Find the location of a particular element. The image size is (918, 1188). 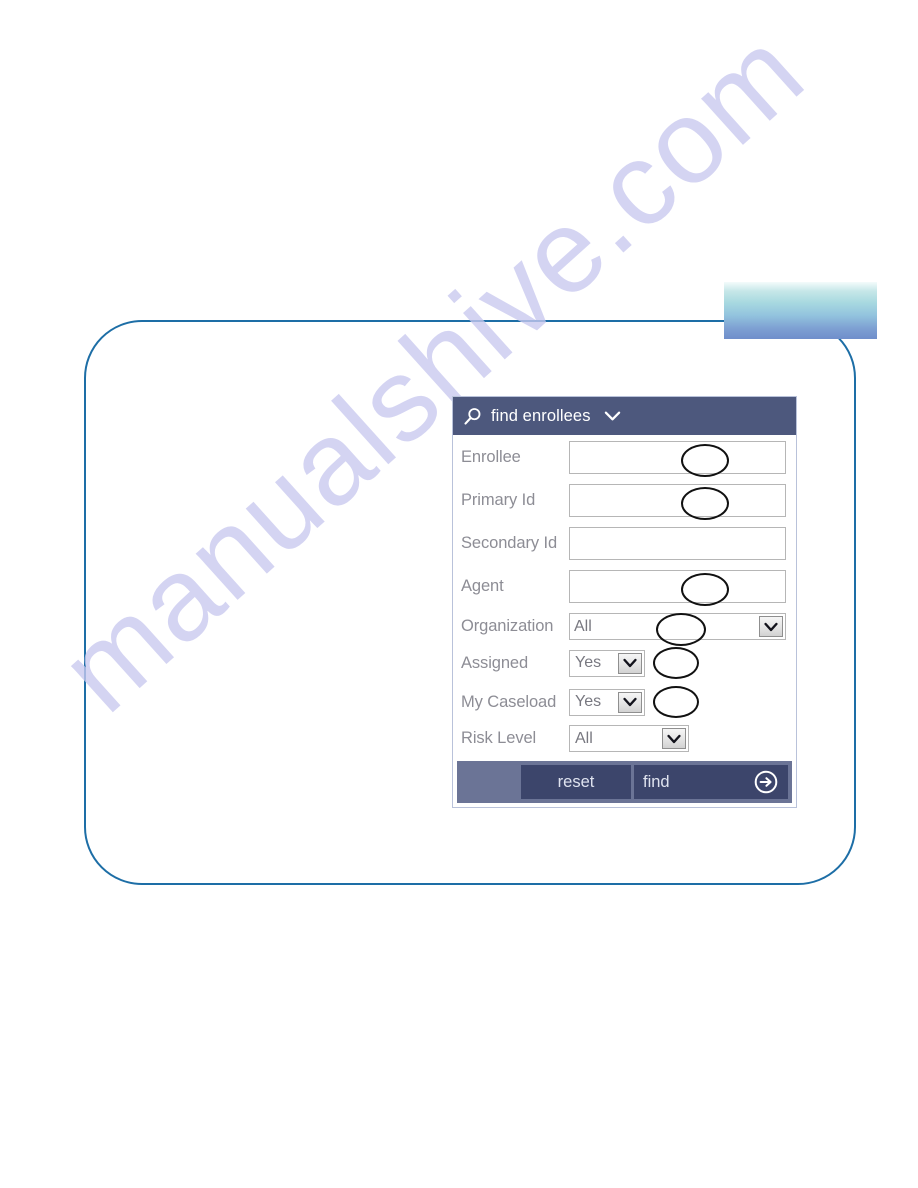

field-label-risk-level: Risk Level is located at coordinates (499, 738).